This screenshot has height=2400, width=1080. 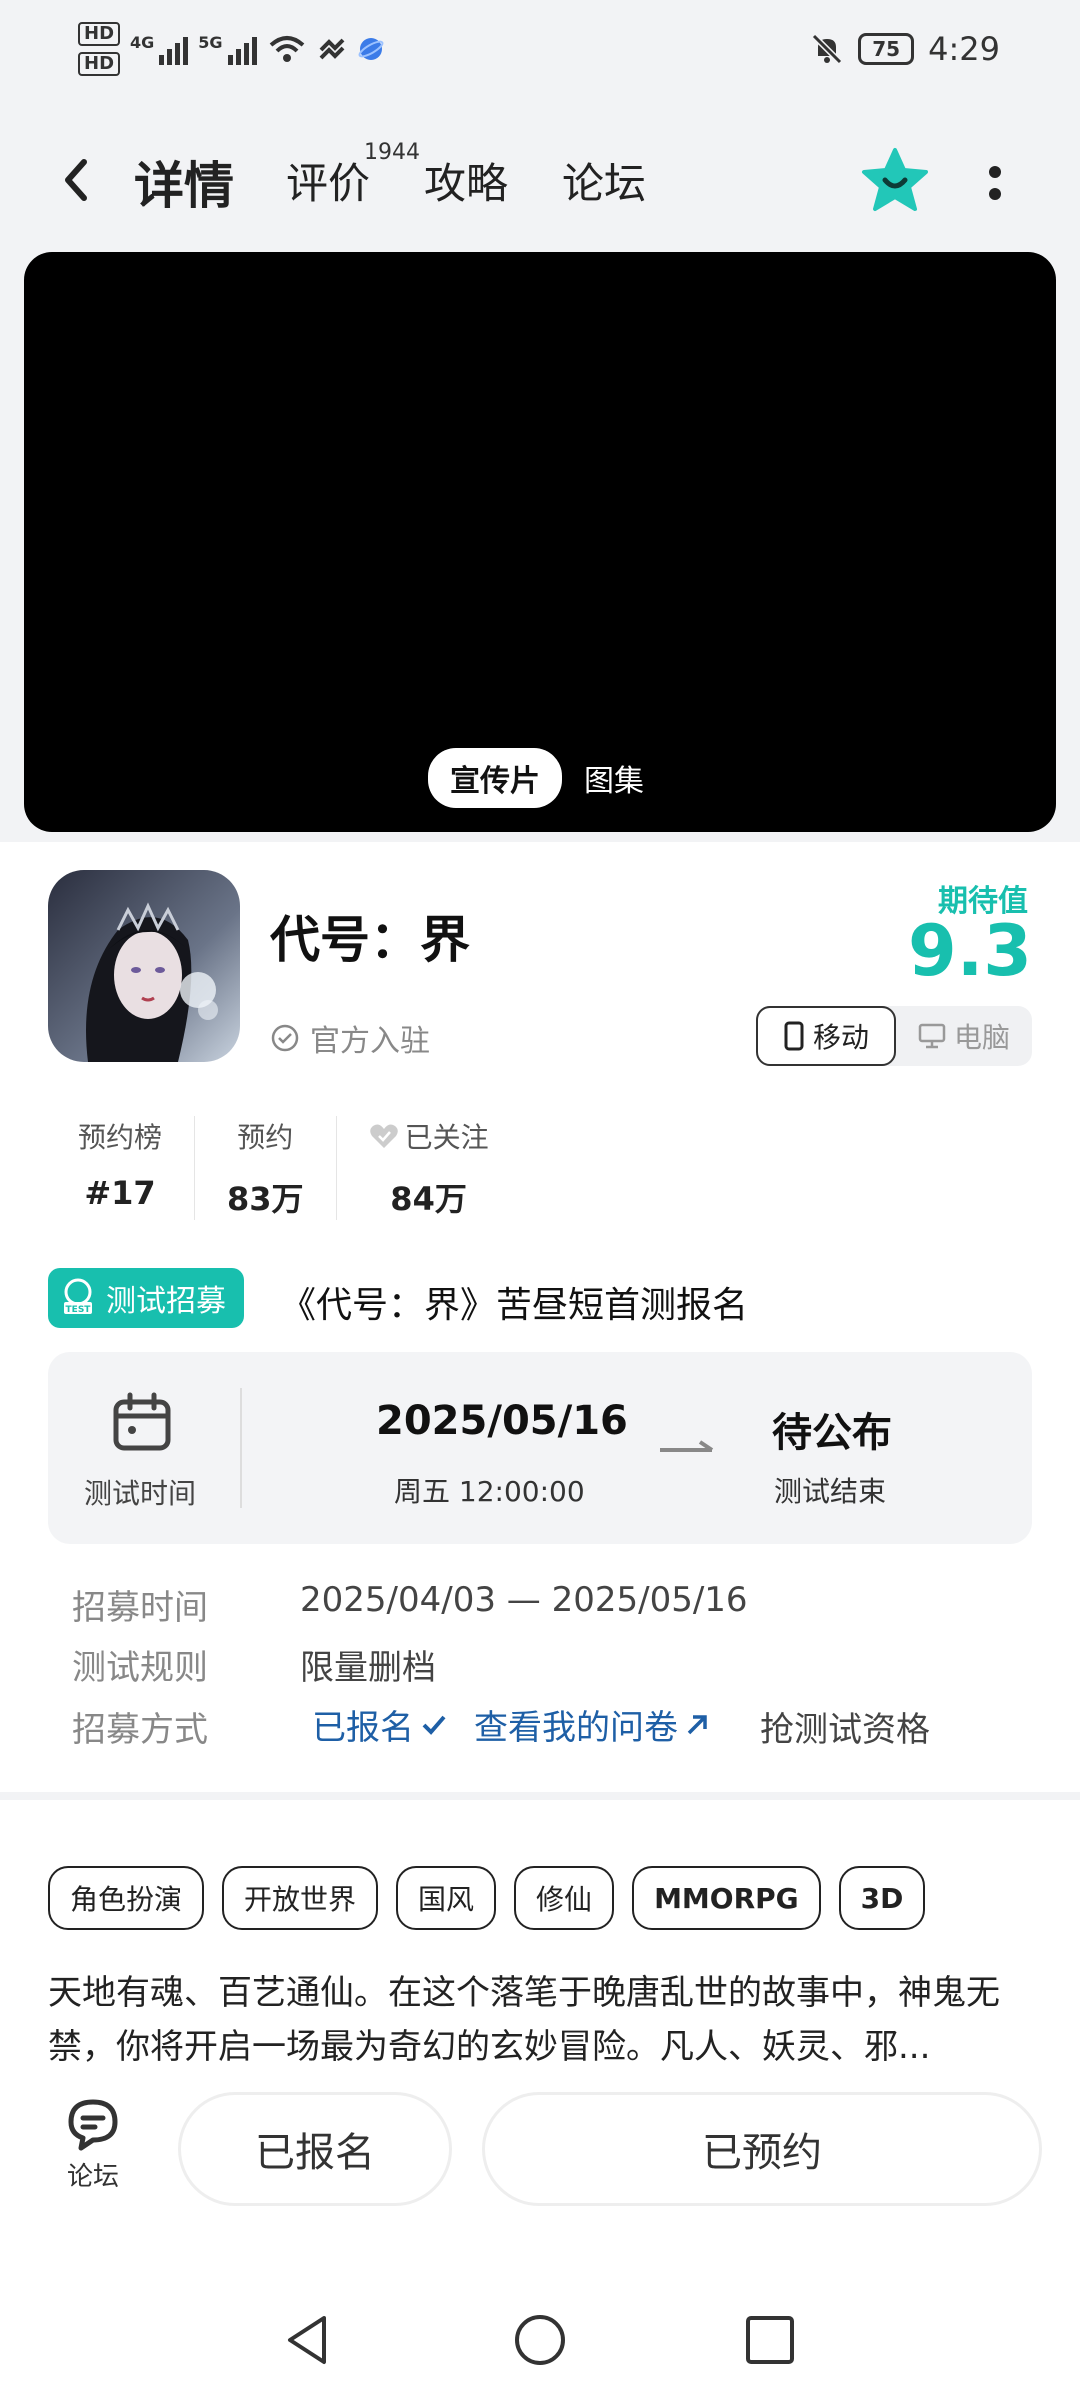 What do you see at coordinates (762, 2149) in the screenshot?
I see `reserved-button: 已预约` at bounding box center [762, 2149].